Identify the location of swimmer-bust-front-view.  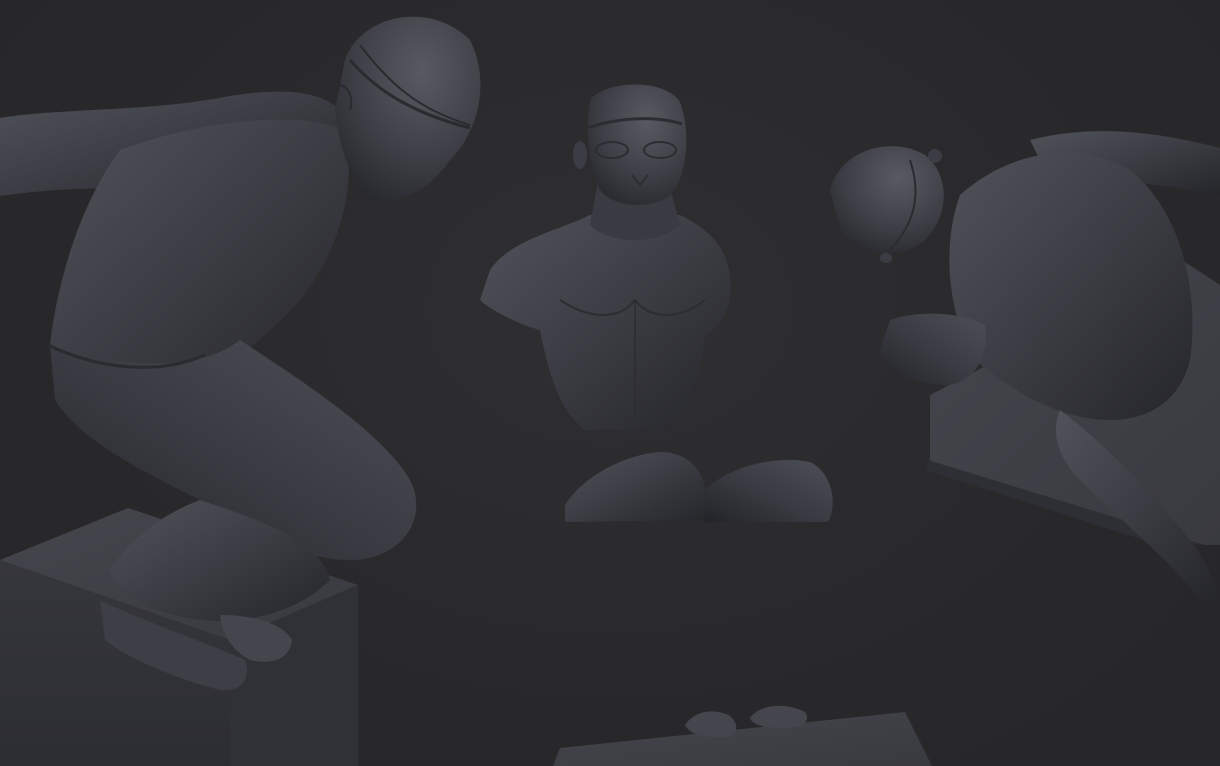
(605, 257).